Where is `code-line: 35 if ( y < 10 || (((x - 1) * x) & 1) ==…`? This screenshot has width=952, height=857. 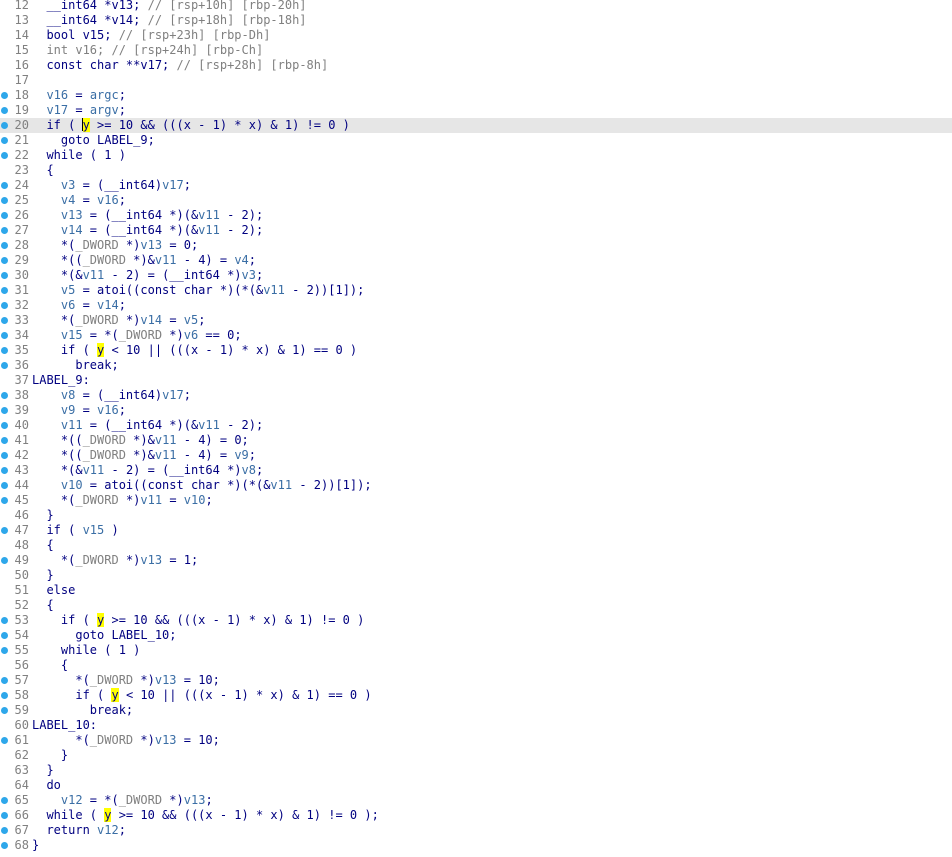 code-line: 35 if ( y < 10 || (((x - 1) * x) & 1) ==… is located at coordinates (476, 350).